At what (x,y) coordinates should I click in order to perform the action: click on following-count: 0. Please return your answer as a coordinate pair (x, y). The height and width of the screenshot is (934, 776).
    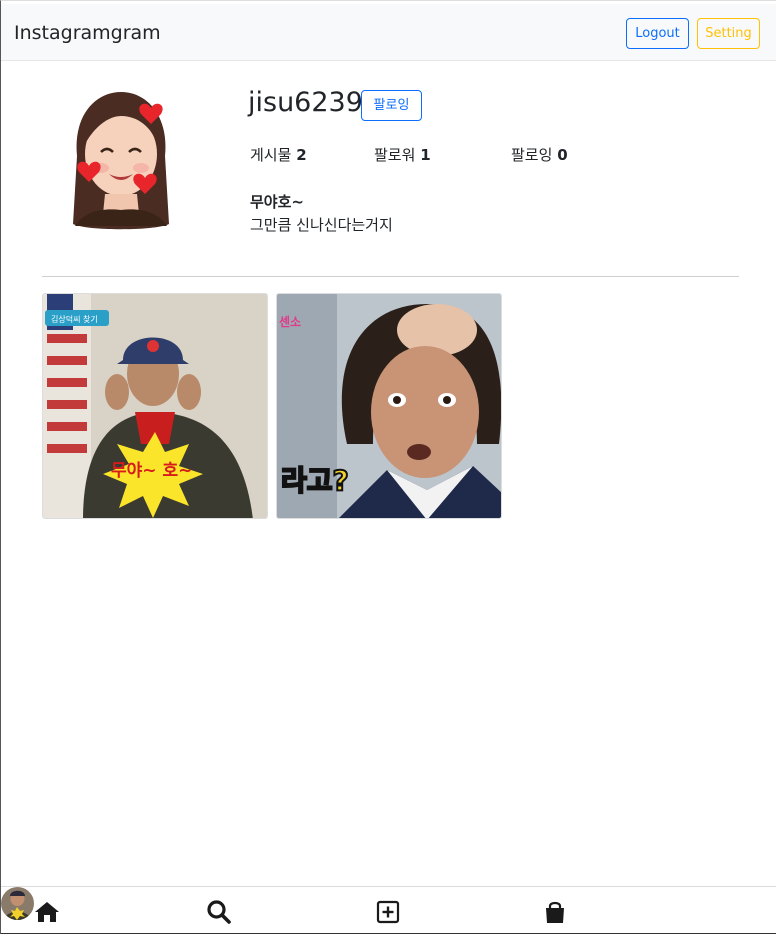
    Looking at the image, I should click on (562, 155).